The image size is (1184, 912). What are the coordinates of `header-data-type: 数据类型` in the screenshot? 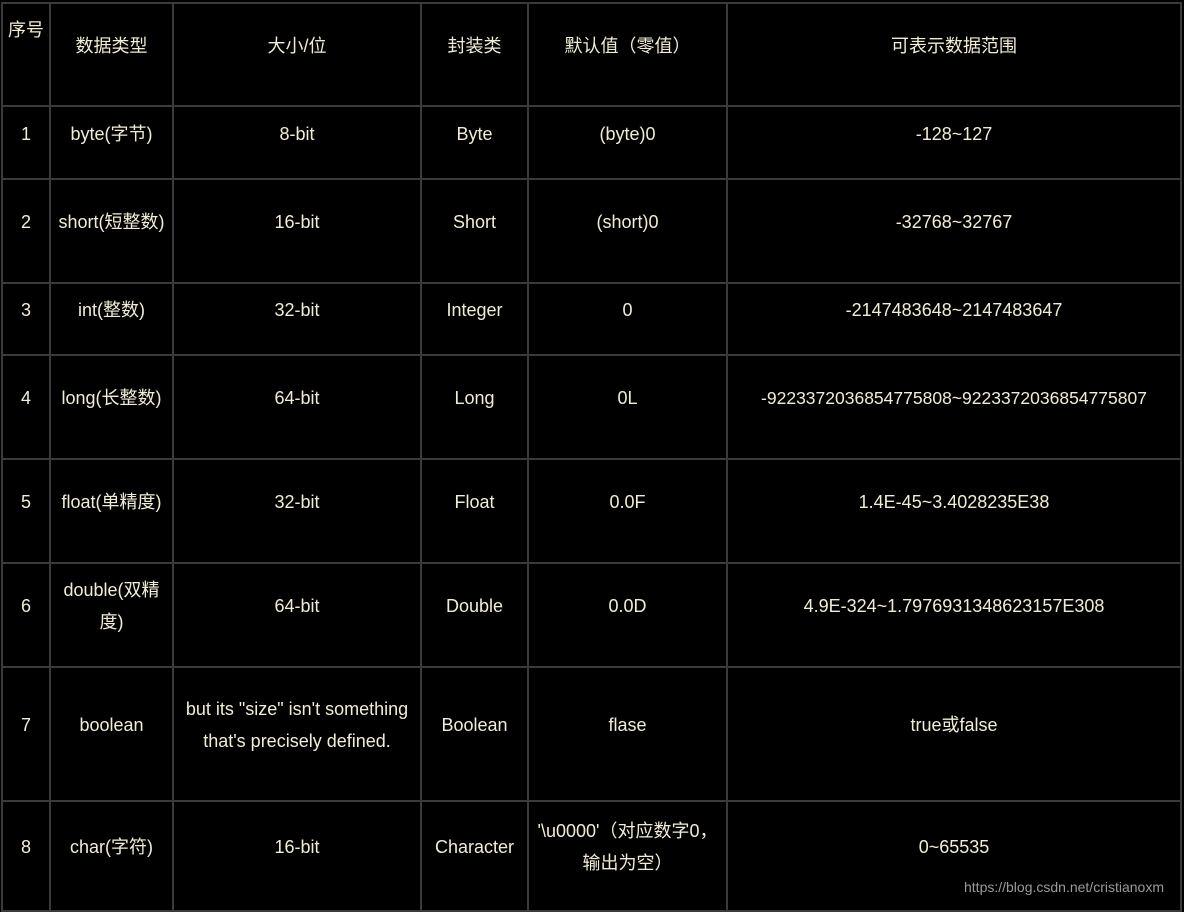 It's located at (111, 54).